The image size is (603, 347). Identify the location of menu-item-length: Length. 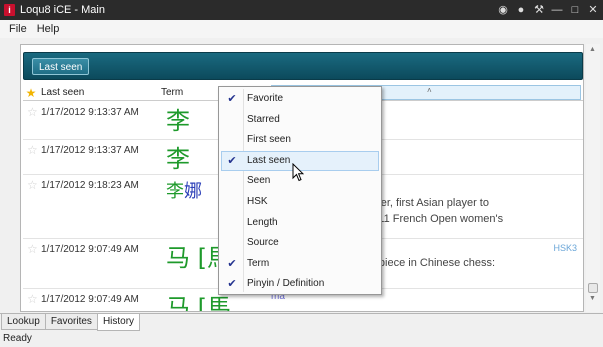
(300, 223).